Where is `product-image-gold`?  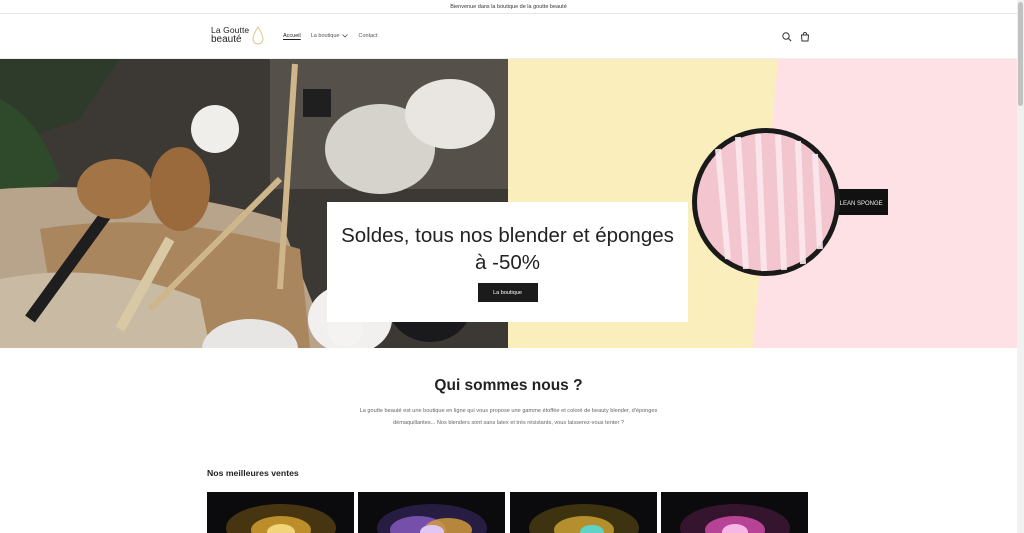
product-image-gold is located at coordinates (281, 518).